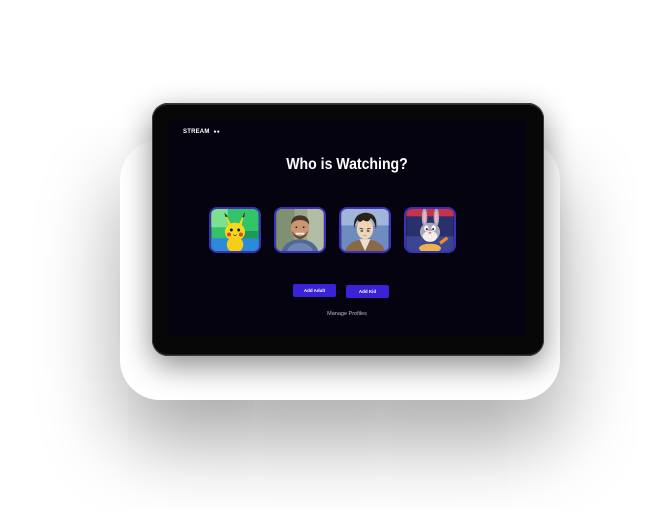  What do you see at coordinates (347, 164) in the screenshot?
I see `page-title: Who is Watching?` at bounding box center [347, 164].